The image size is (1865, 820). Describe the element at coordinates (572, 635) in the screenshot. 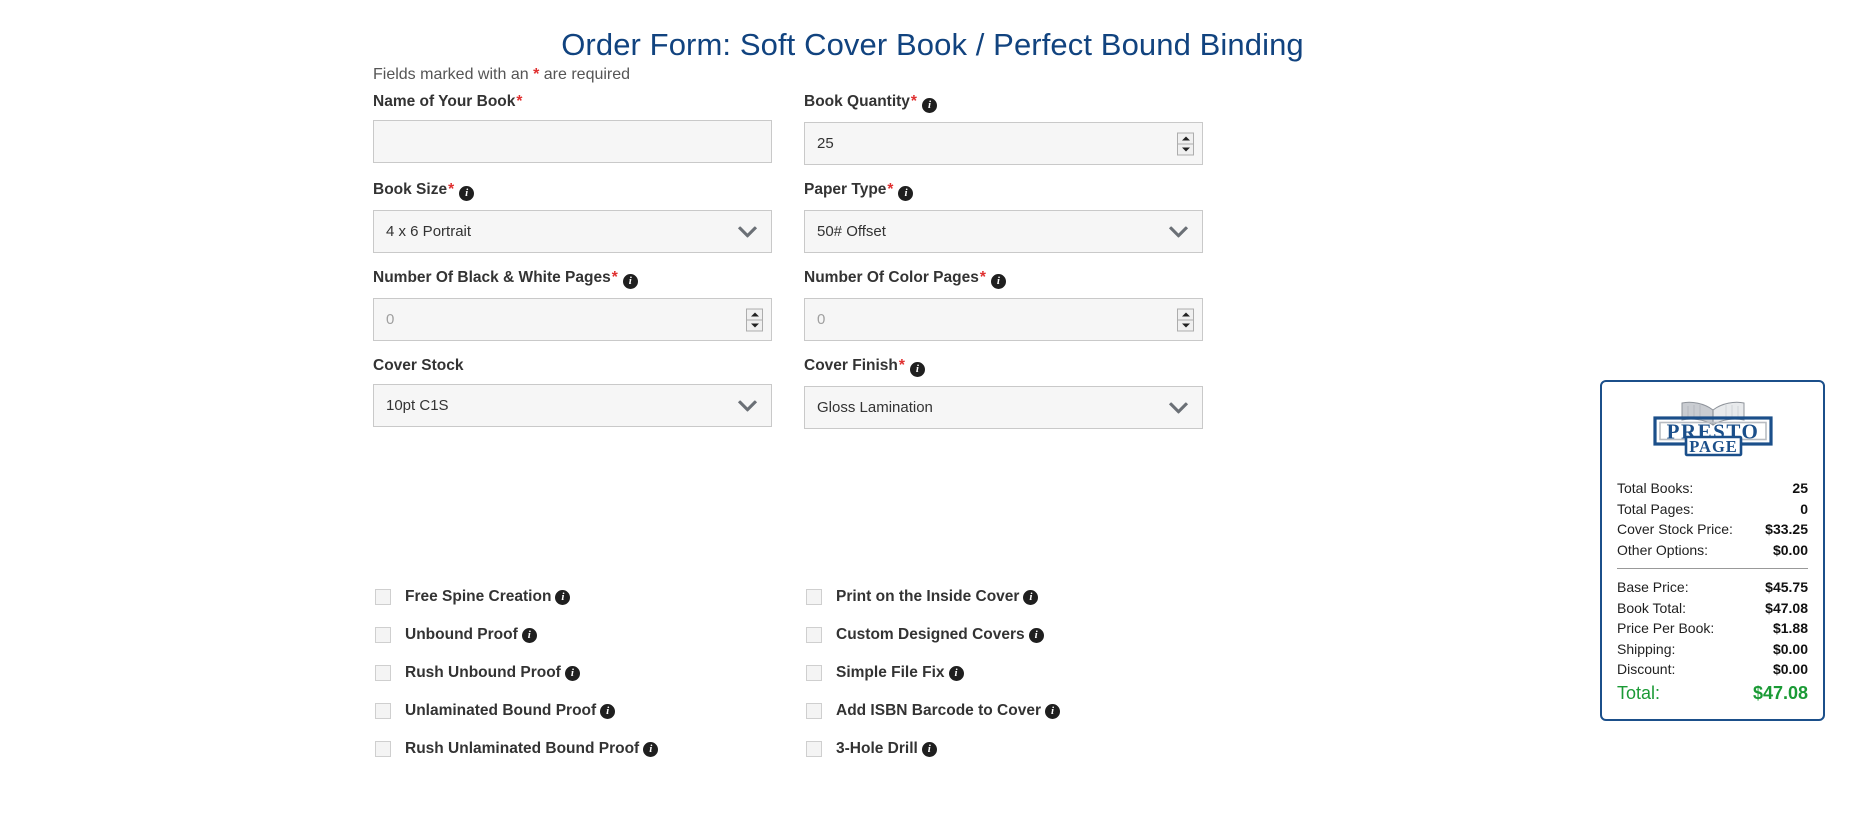

I see `option-unbound-proof: Unbound Proof i` at that location.